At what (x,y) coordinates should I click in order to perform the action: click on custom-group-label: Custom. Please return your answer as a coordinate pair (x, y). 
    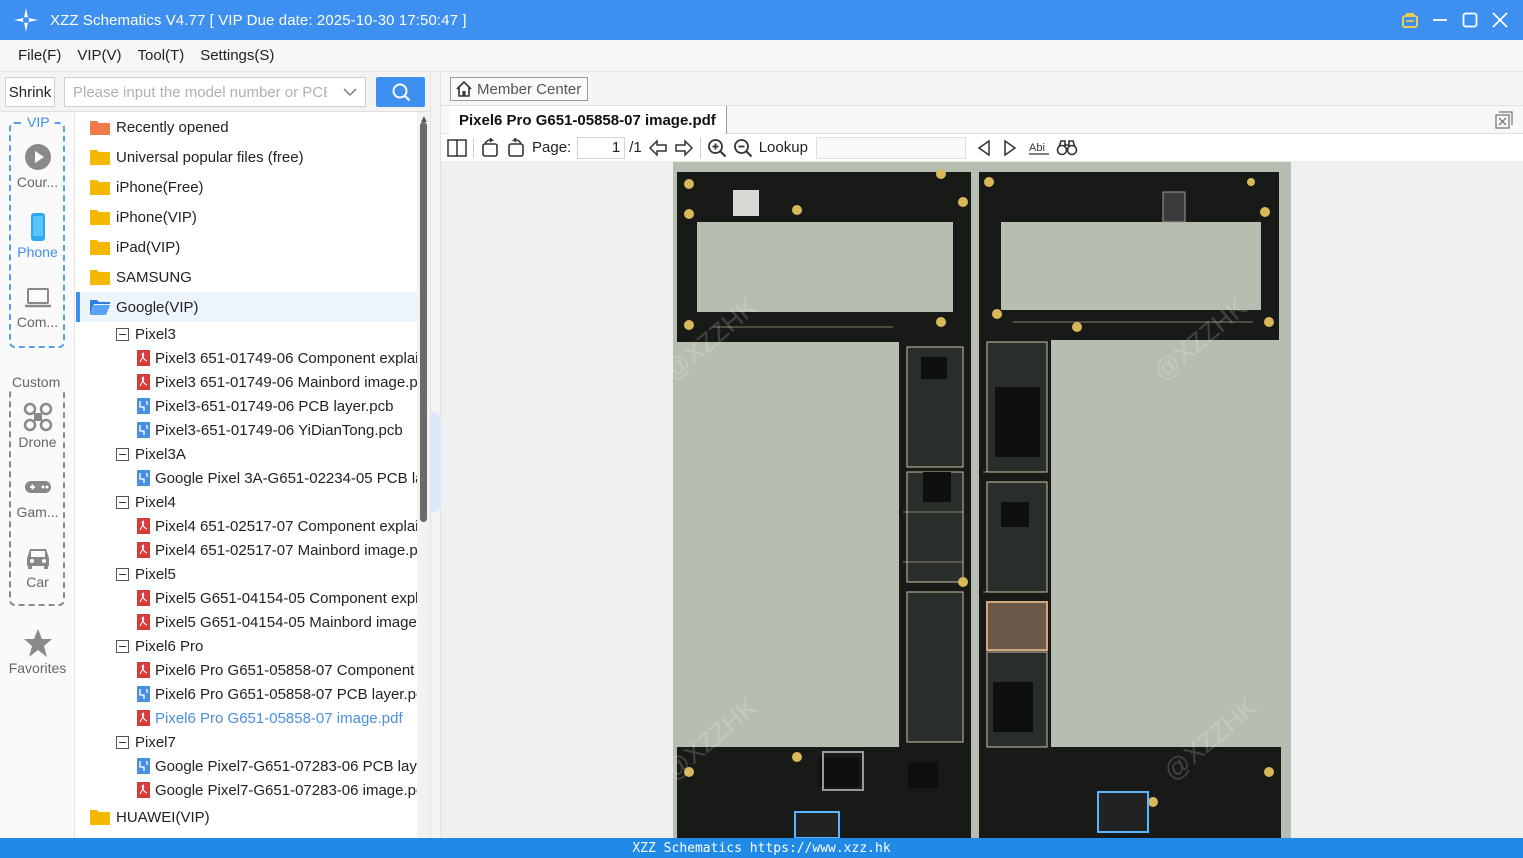
    Looking at the image, I should click on (36, 382).